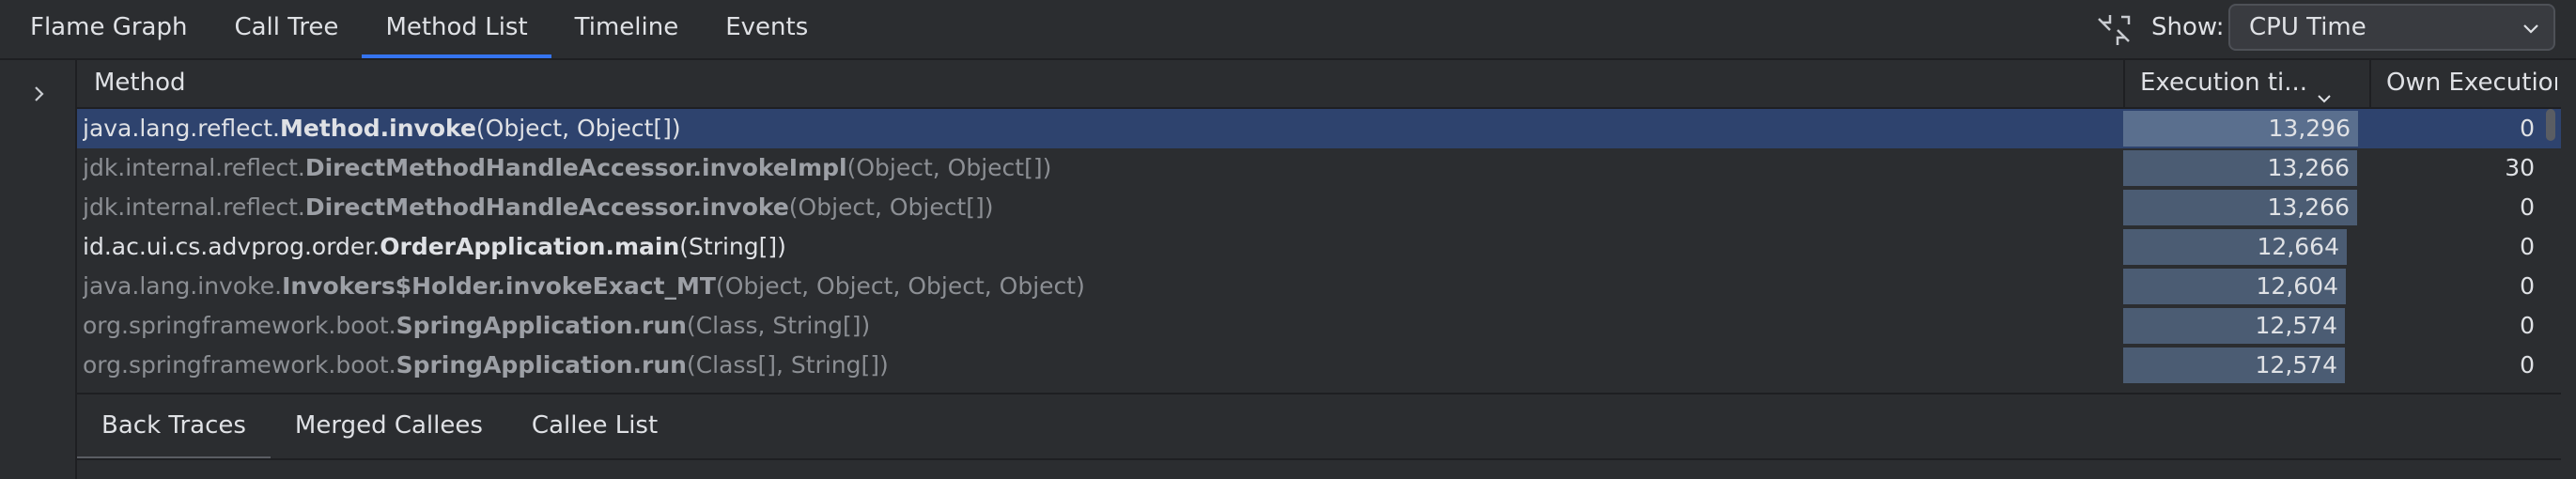  Describe the element at coordinates (788, 365) in the screenshot. I see `method-args: (Class[], String[])` at that location.